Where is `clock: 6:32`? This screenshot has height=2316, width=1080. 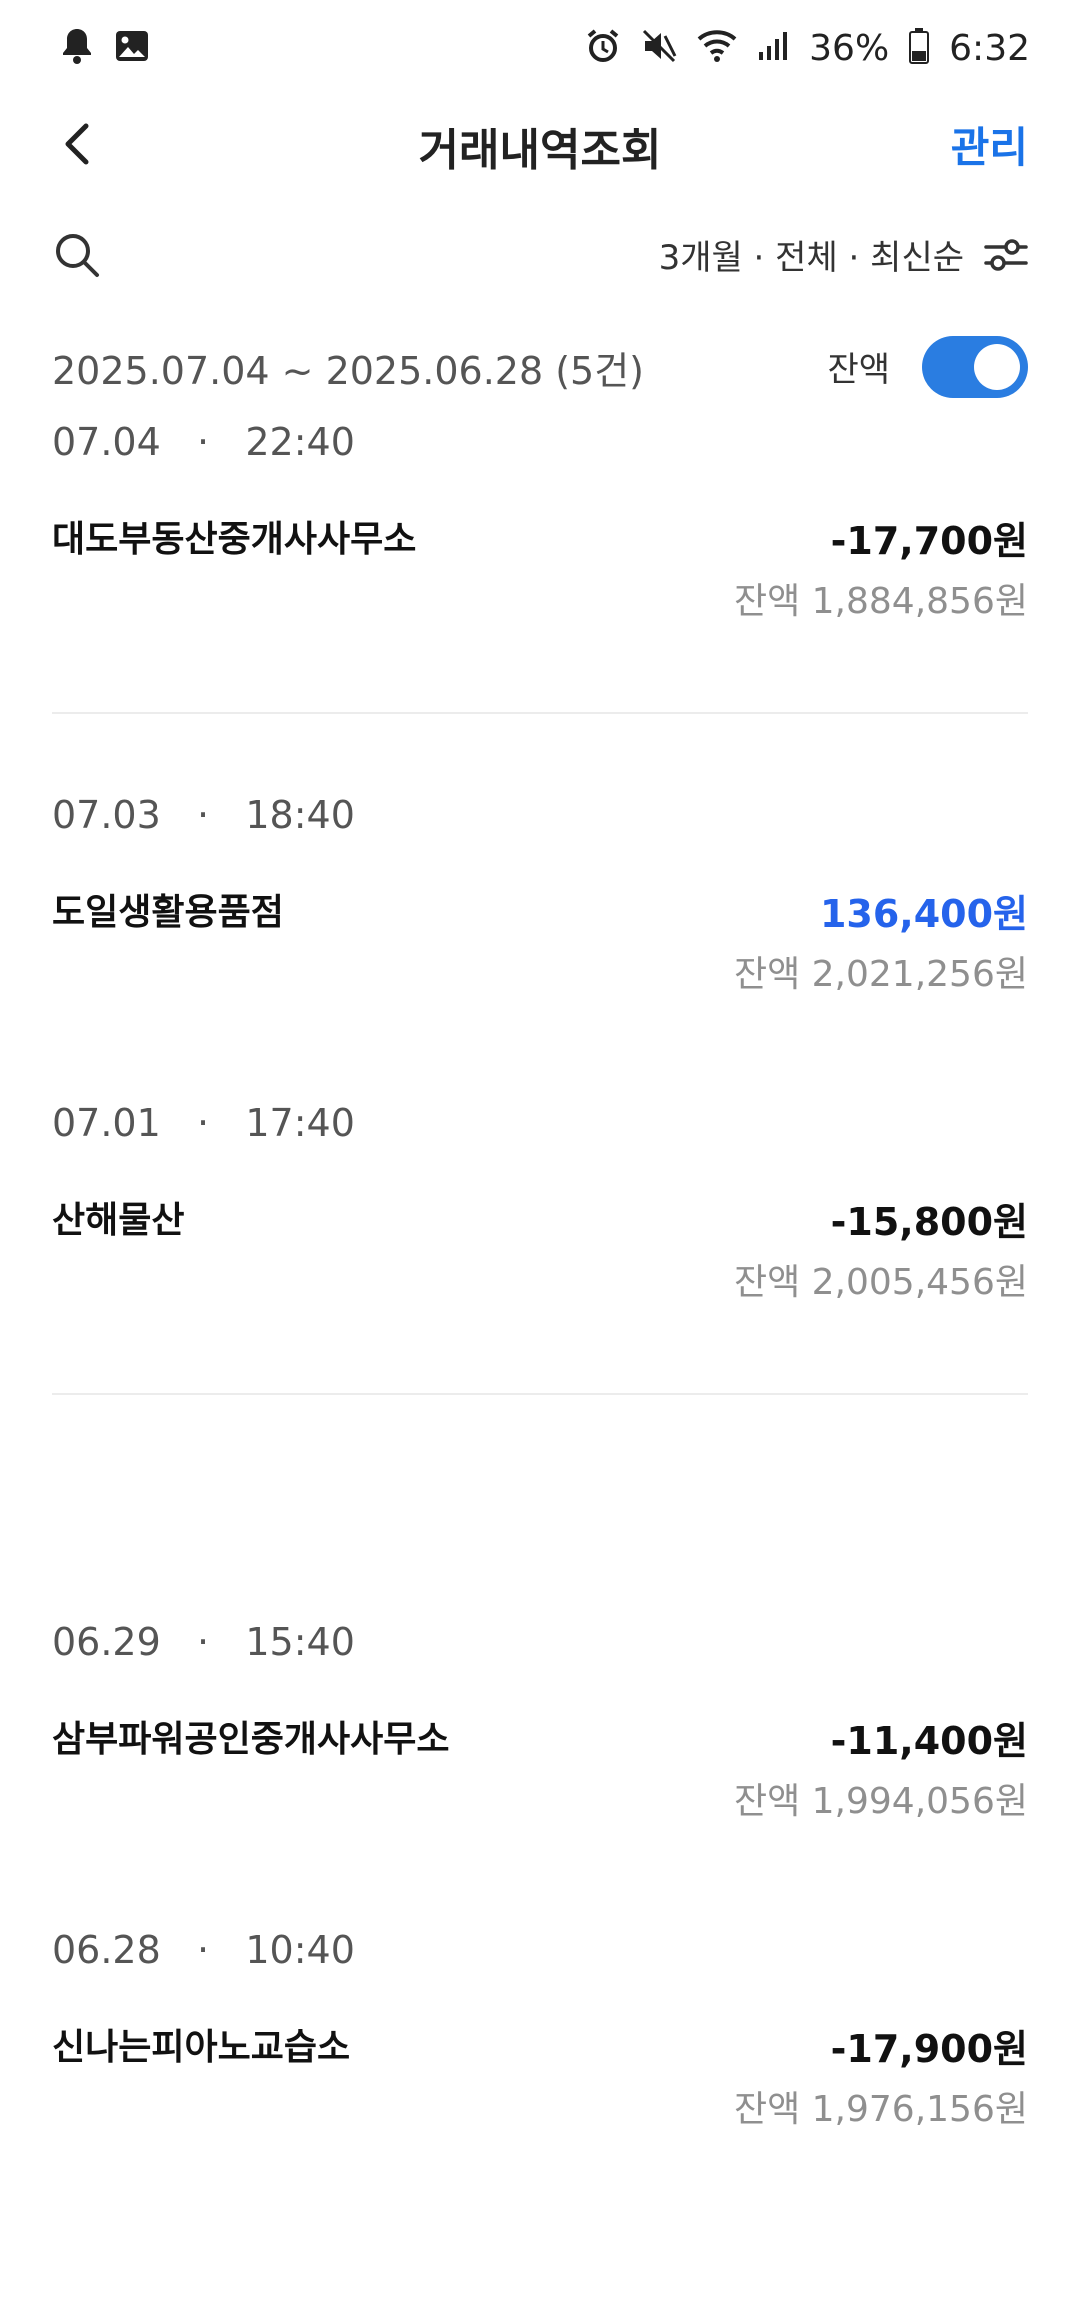 clock: 6:32 is located at coordinates (989, 48).